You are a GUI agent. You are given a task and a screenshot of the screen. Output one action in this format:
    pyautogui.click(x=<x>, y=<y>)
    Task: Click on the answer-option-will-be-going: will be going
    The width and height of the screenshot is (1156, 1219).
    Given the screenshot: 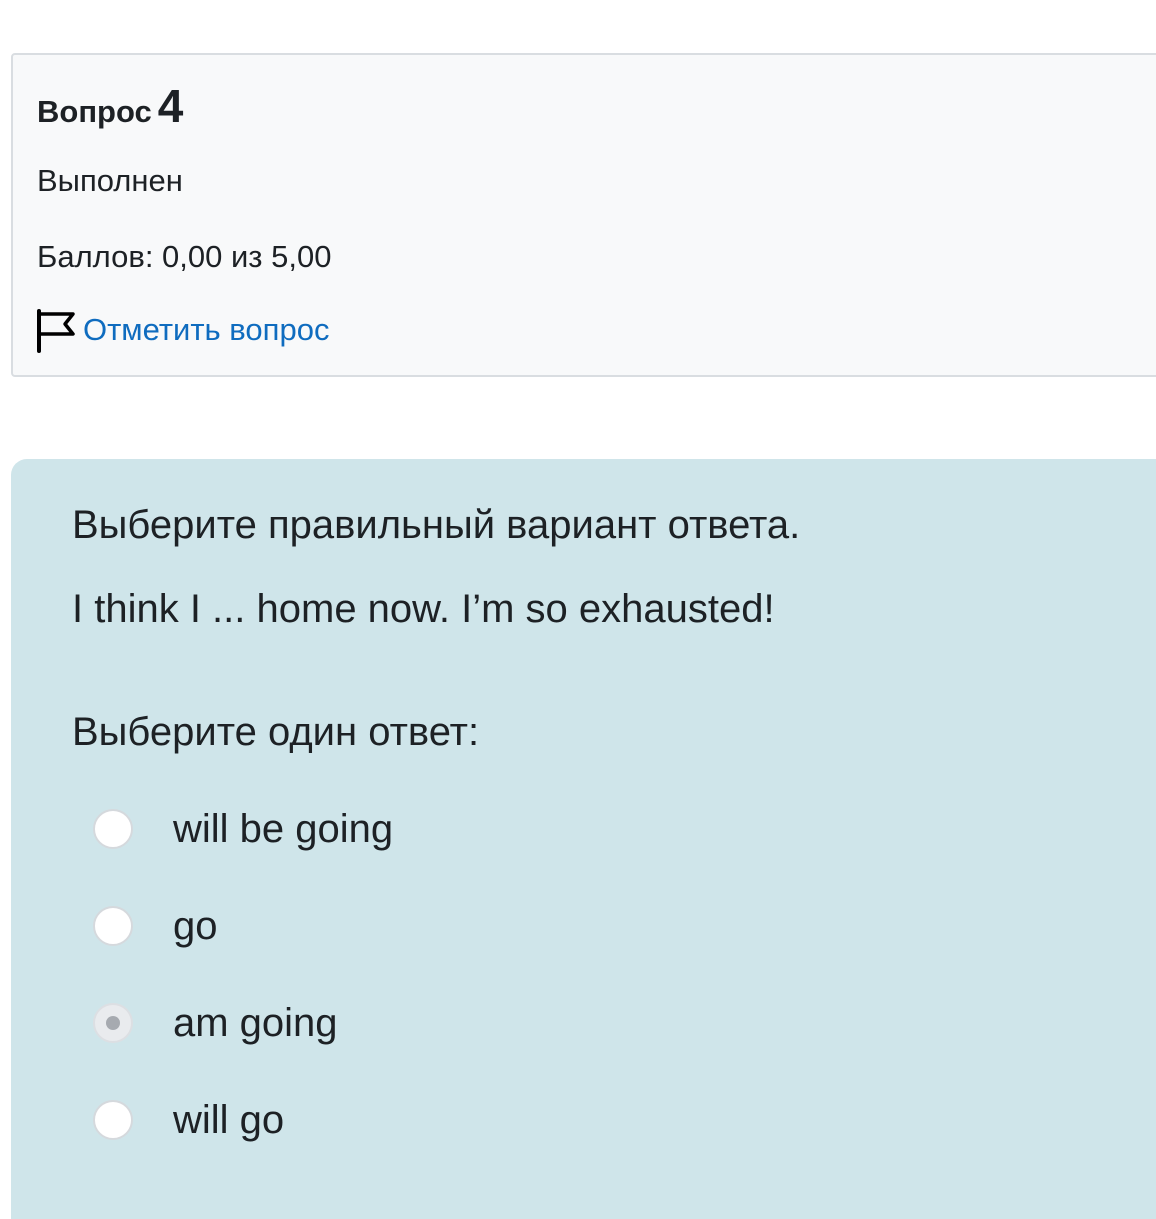 What is the action you would take?
    pyautogui.click(x=243, y=829)
    